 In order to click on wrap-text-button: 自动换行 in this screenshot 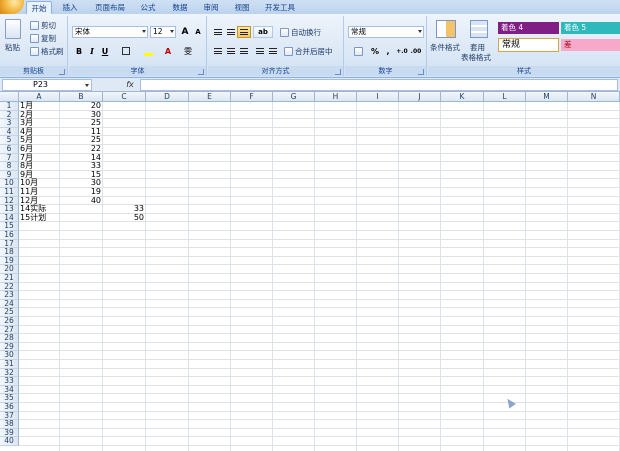, I will do `click(300, 32)`.